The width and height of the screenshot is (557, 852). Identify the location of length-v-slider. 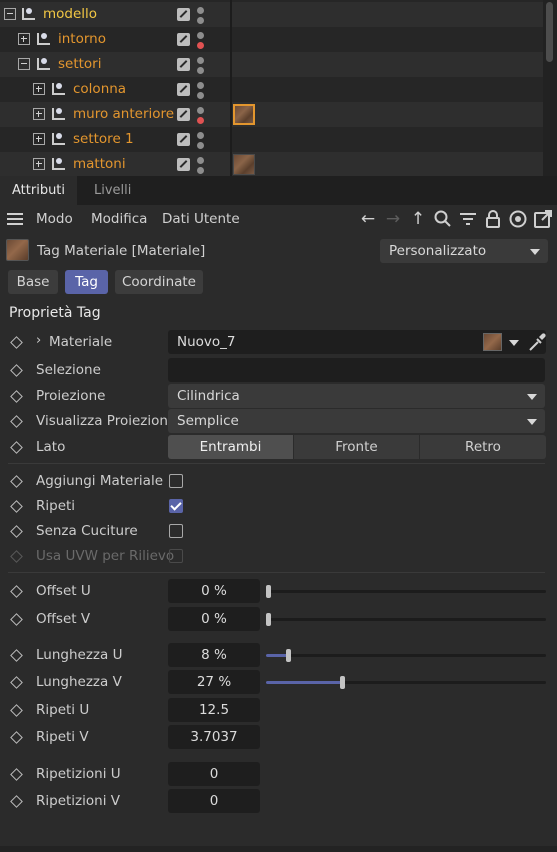
(406, 682).